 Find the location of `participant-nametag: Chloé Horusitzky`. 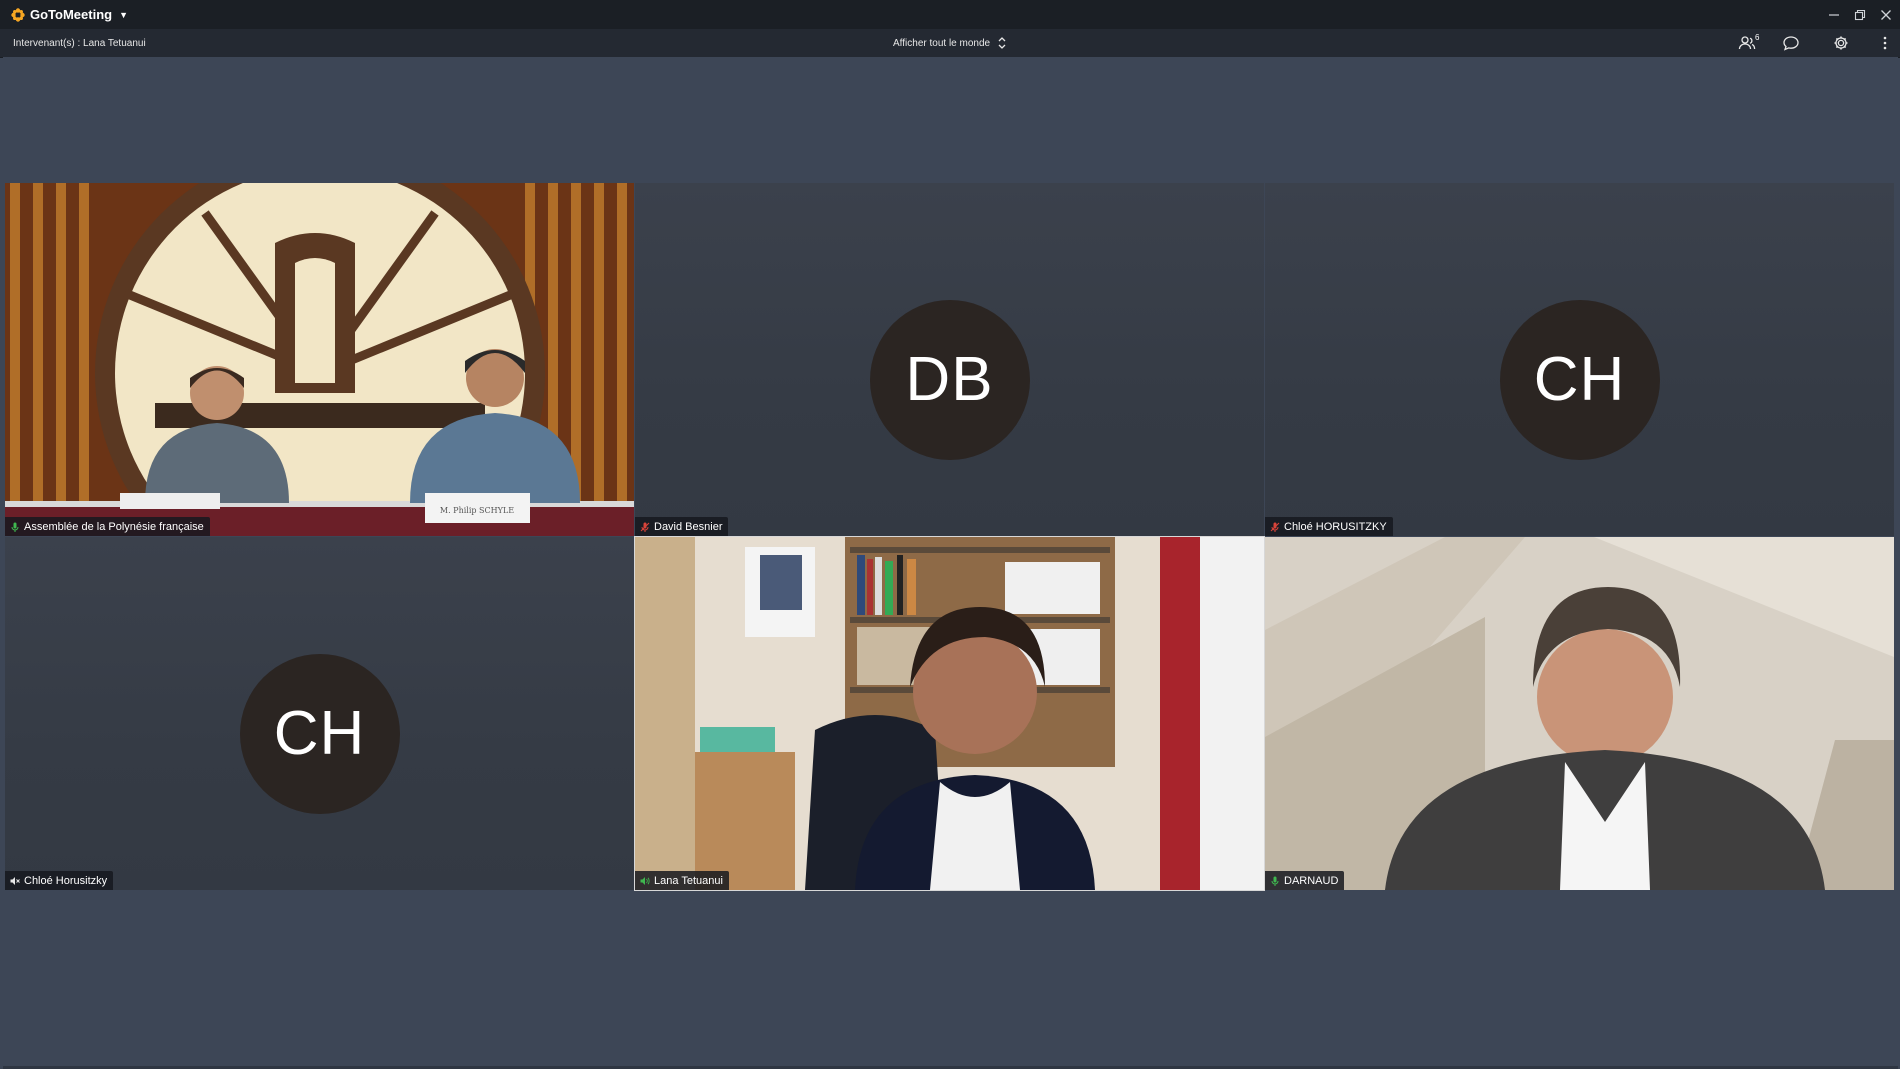

participant-nametag: Chloé Horusitzky is located at coordinates (59, 880).